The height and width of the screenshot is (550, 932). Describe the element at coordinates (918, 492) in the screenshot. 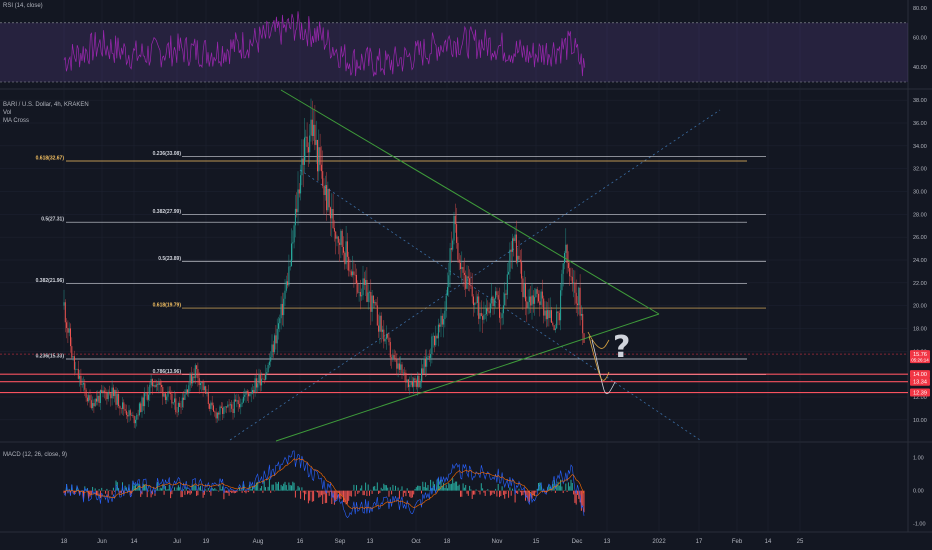

I see `macd-tick-label: 0.00` at that location.